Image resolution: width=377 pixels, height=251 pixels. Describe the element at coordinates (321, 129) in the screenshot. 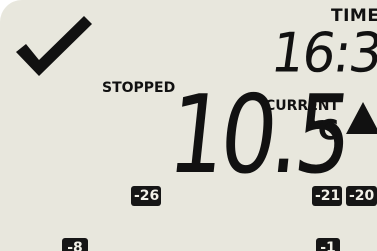

I see `unit-label: °C` at that location.